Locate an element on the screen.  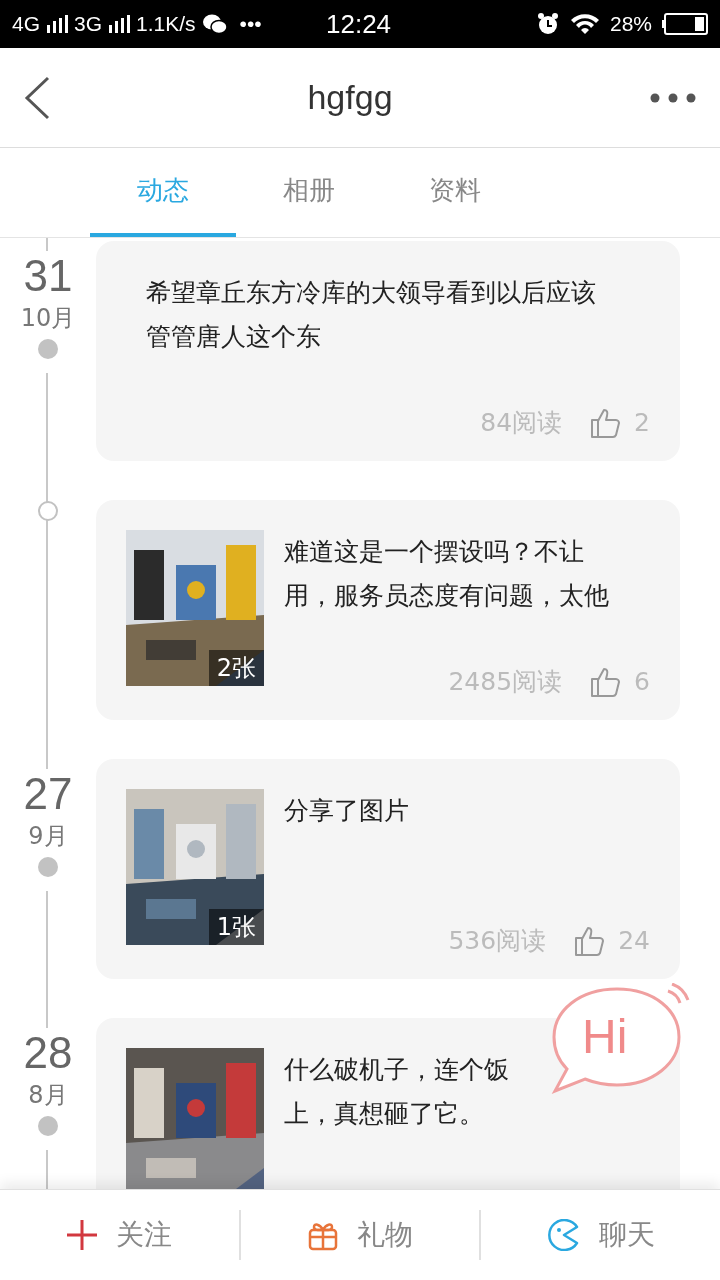
read-count: 2485阅读 is located at coordinates (505, 682).